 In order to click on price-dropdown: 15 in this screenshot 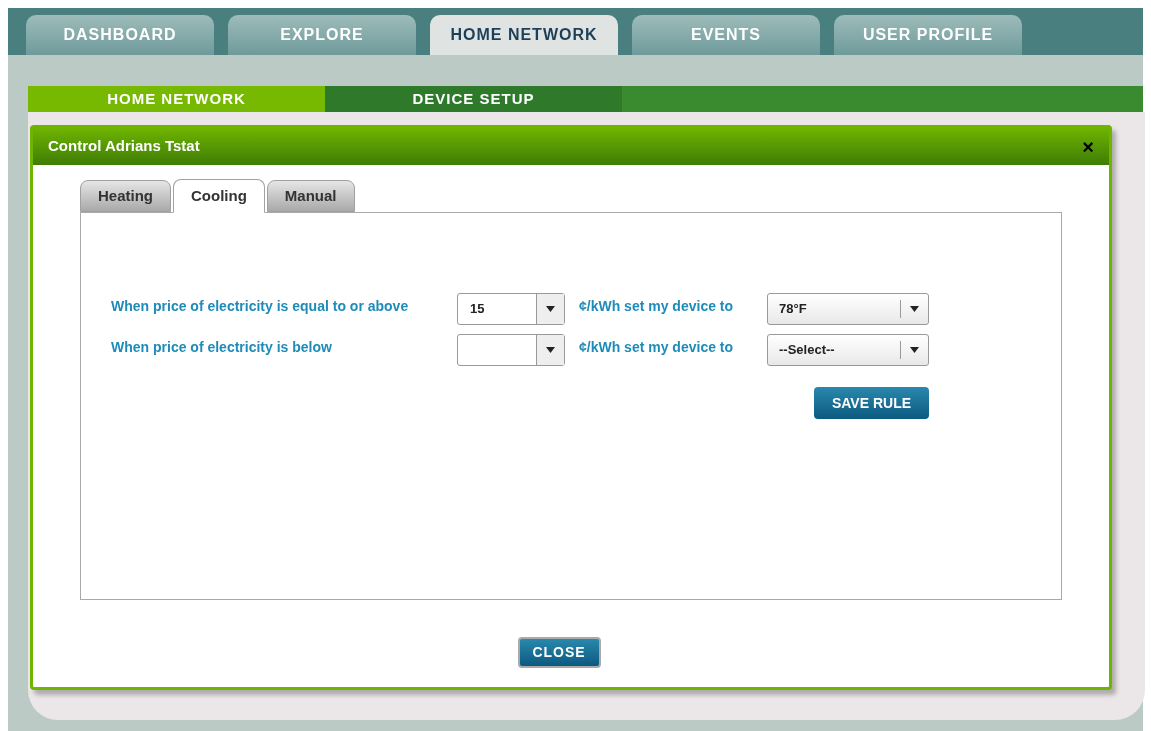, I will do `click(511, 309)`.